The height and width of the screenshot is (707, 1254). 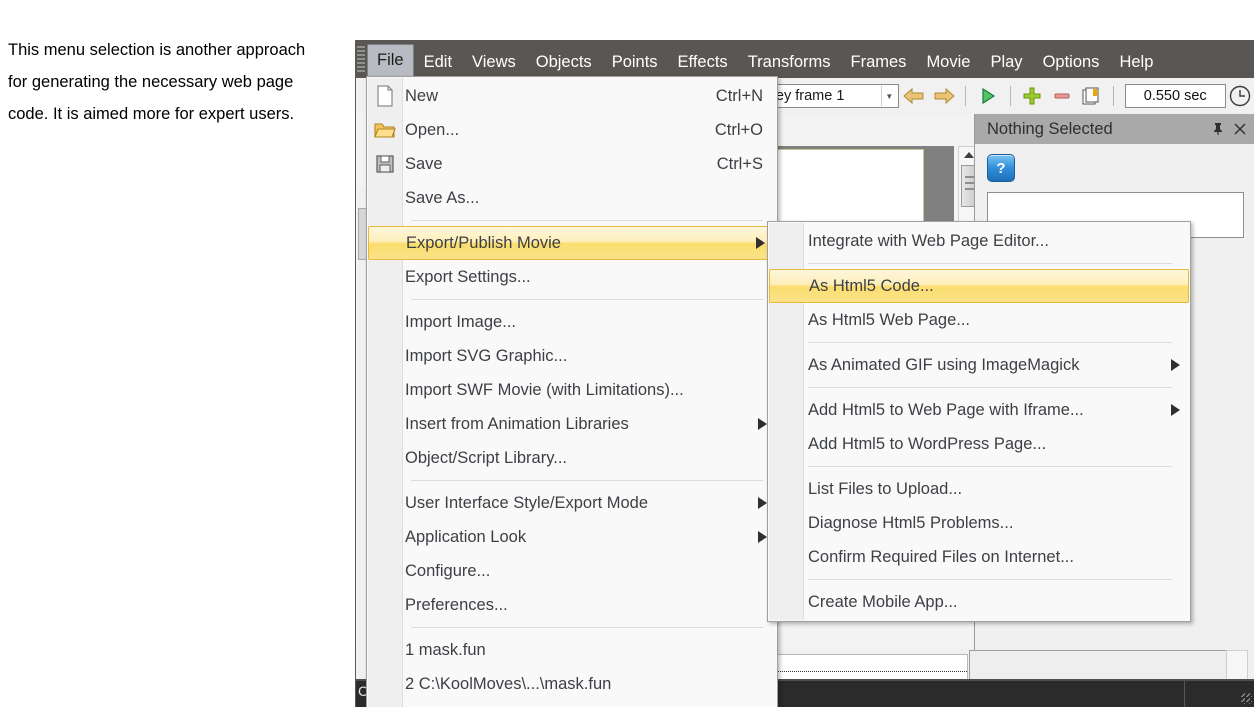 I want to click on menubar-item-play: Play, so click(x=1006, y=62).